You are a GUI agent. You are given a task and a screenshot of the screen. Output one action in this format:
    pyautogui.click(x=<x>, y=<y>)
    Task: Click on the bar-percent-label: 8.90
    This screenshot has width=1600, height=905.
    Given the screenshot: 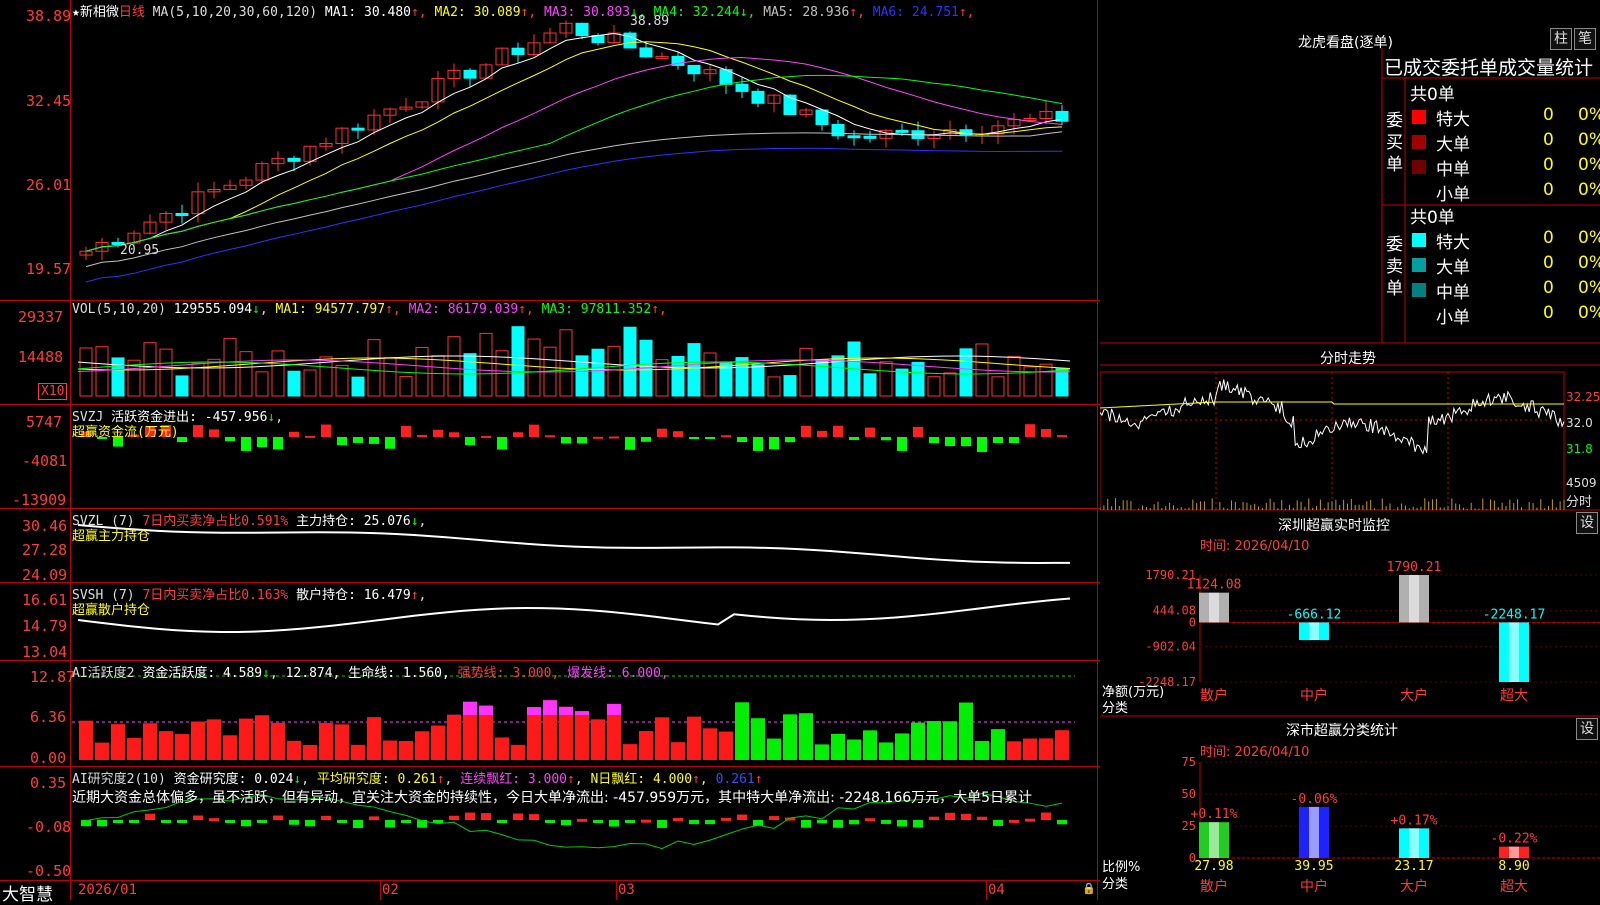 What is the action you would take?
    pyautogui.click(x=1513, y=866)
    